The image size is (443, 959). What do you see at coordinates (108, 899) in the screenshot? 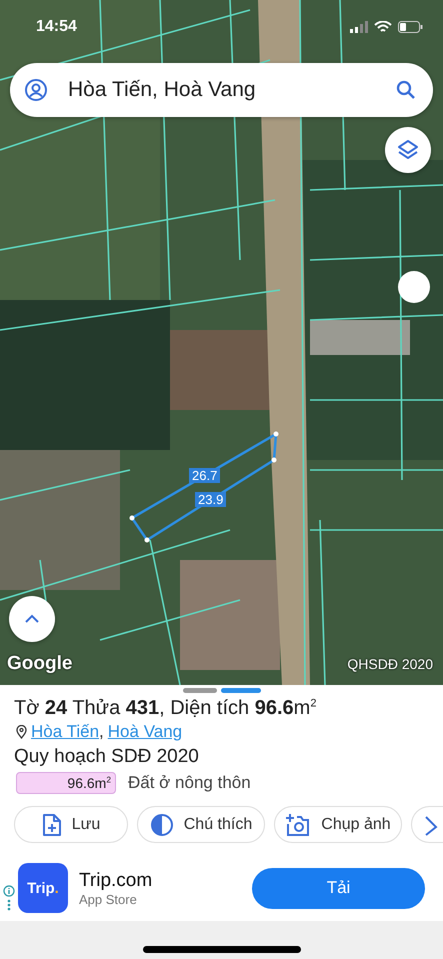
I see `store-name: App Store` at bounding box center [108, 899].